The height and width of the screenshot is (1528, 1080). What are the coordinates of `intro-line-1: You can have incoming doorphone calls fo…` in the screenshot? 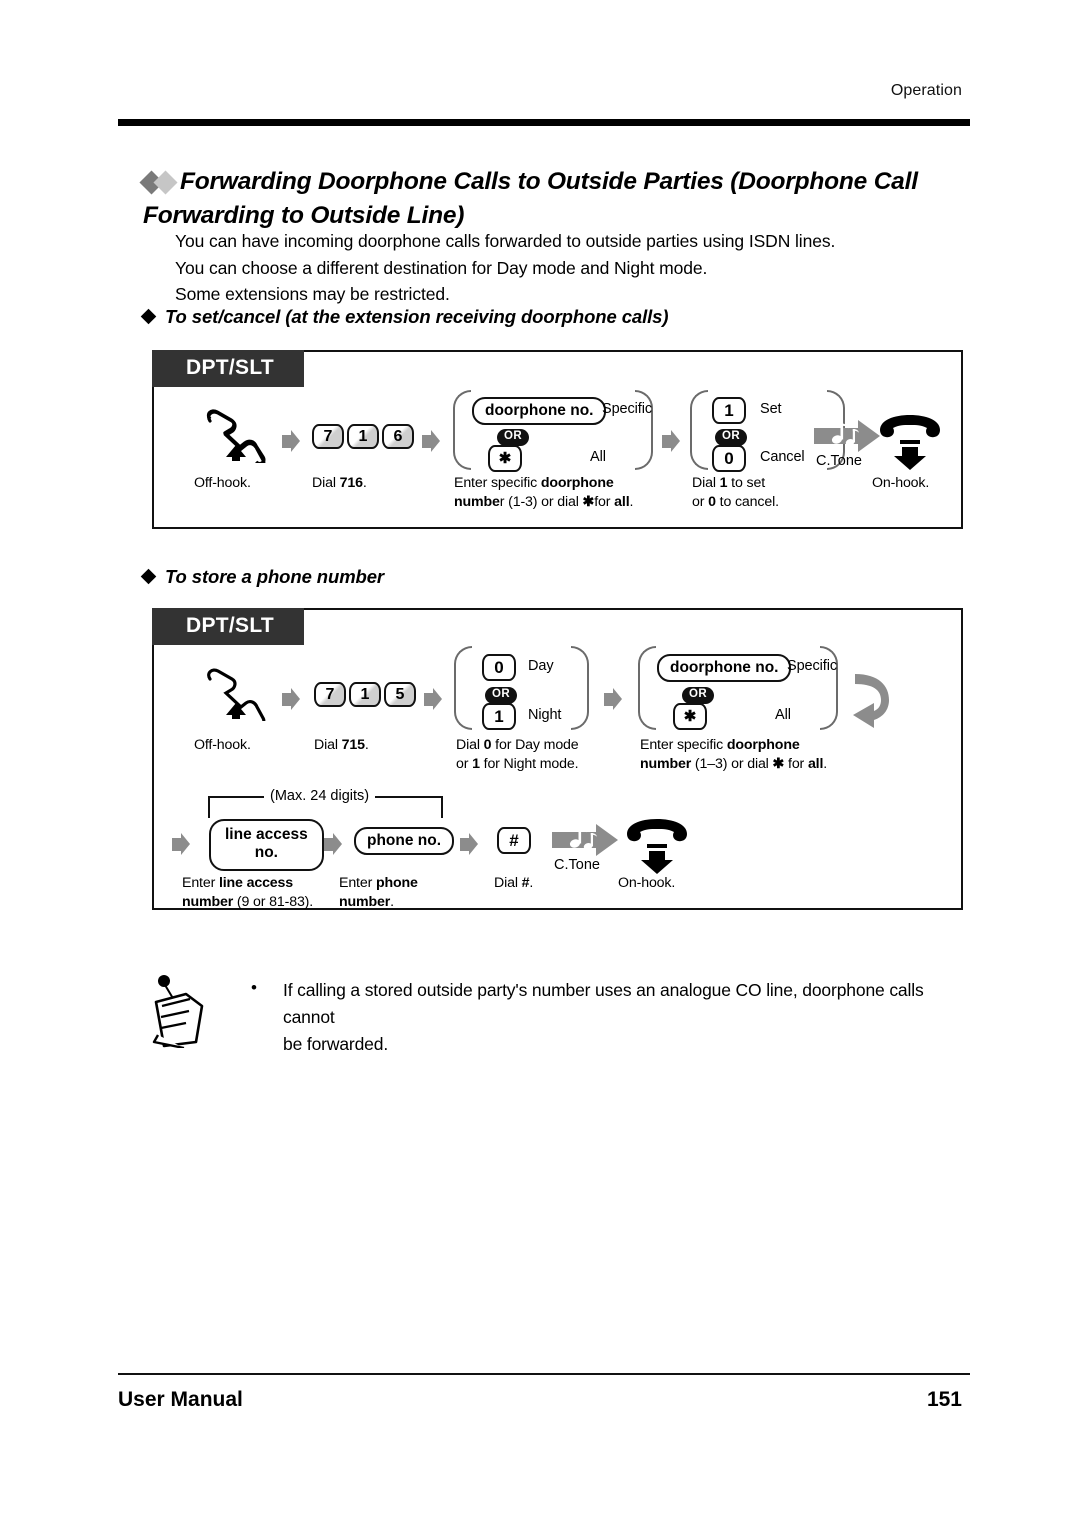 It's located at (505, 241).